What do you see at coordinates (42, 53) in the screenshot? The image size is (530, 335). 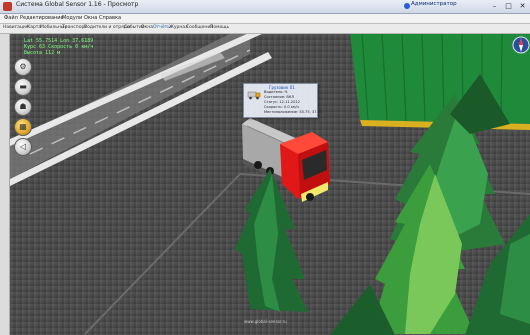 I see `altitude-readout: Высота 112 м` at bounding box center [42, 53].